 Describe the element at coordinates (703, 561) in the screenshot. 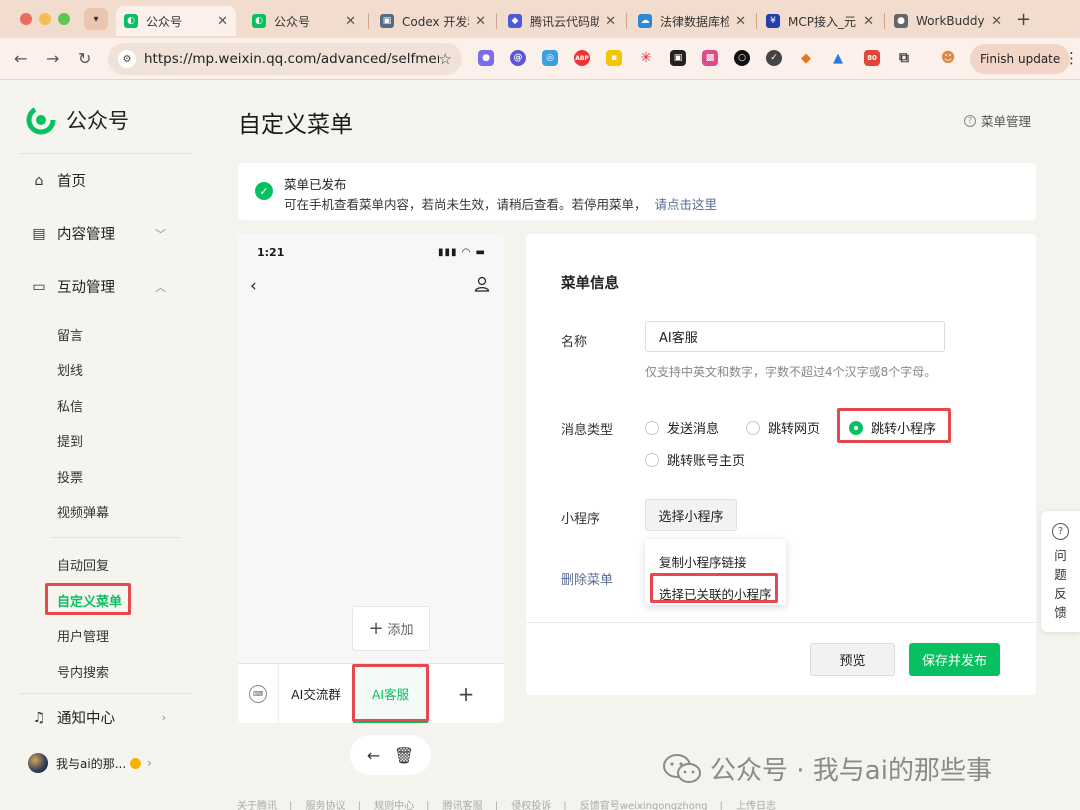

I see `dropdown-copy-link: 复制小程序链接` at that location.